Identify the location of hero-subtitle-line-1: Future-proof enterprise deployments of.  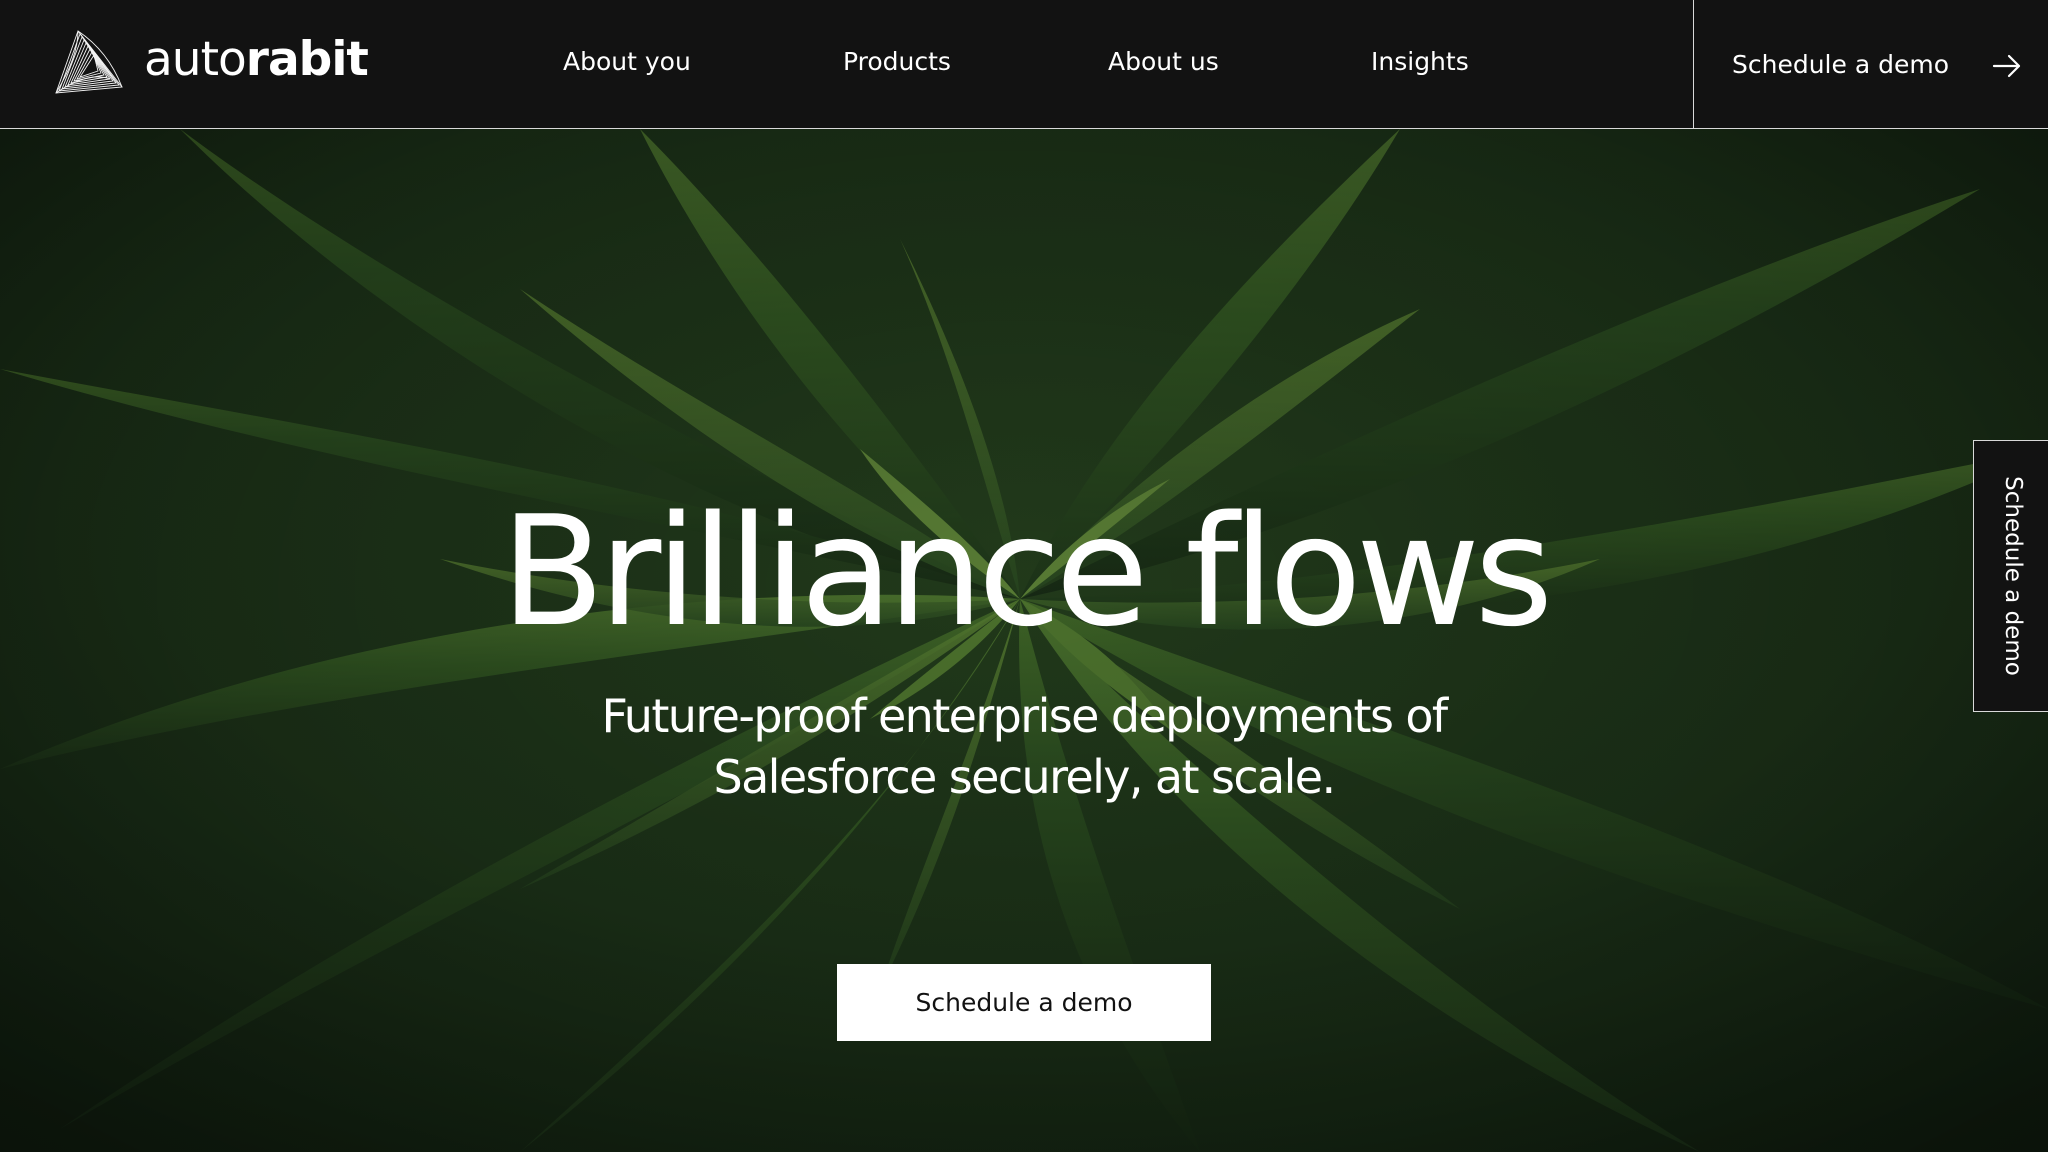
(1024, 716).